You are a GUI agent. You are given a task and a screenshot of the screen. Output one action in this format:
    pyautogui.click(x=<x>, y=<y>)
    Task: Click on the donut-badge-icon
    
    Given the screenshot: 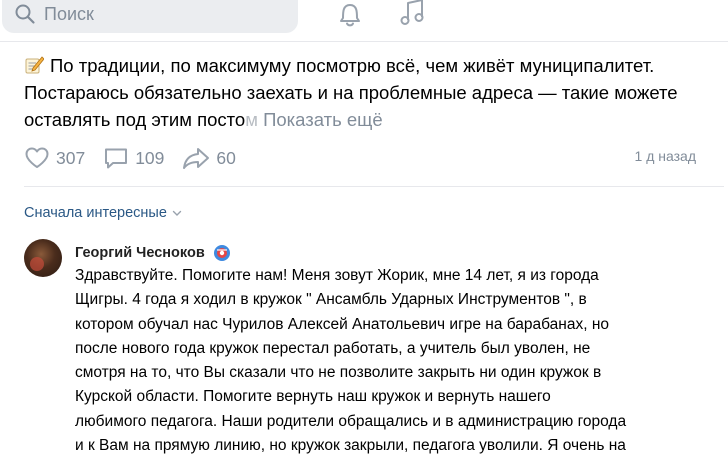 What is the action you would take?
    pyautogui.click(x=221, y=253)
    